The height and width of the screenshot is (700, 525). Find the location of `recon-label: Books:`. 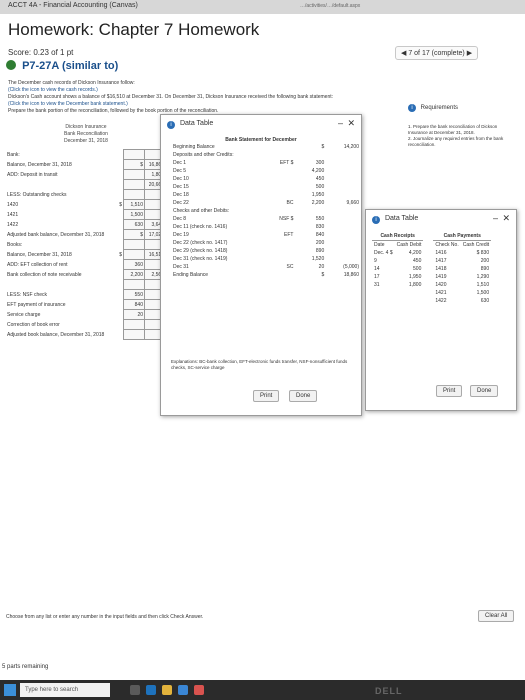

recon-label: Books: is located at coordinates (15, 244).